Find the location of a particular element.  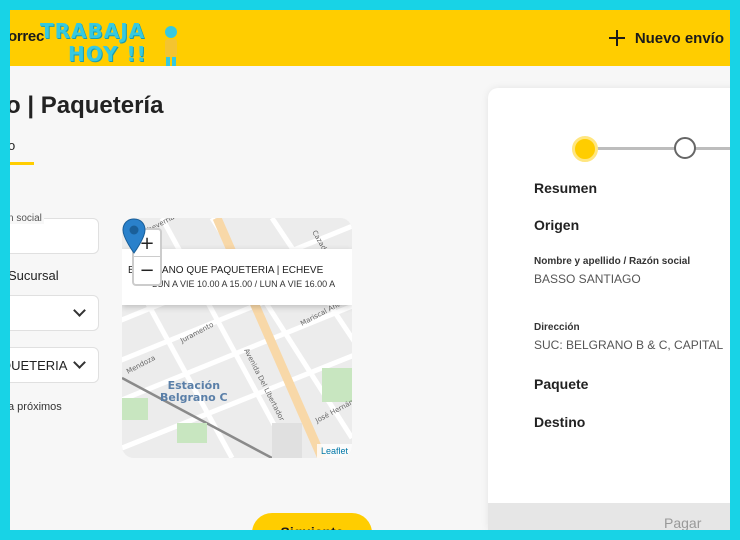

name-value: BASSO SANTIAGO is located at coordinates (587, 279).